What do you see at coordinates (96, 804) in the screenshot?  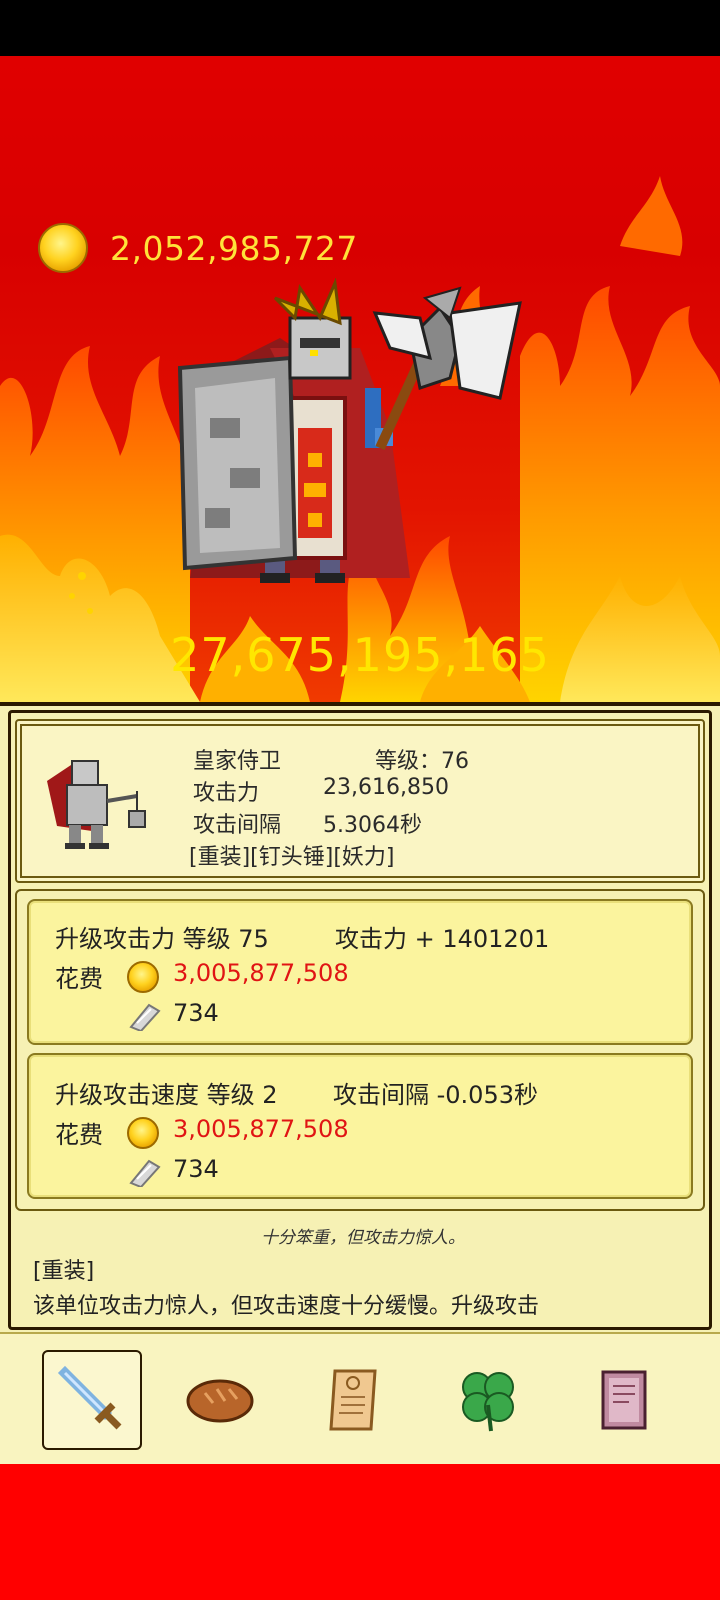 I see `royal-guard-portrait` at bounding box center [96, 804].